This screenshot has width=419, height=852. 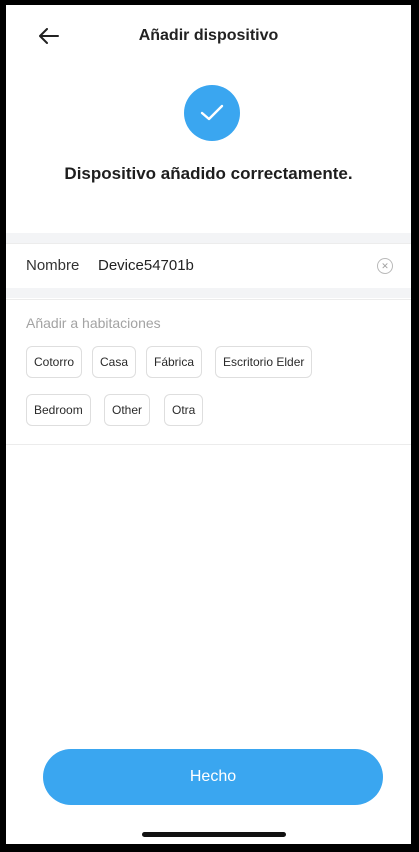 I want to click on success-indicator, so click(x=212, y=113).